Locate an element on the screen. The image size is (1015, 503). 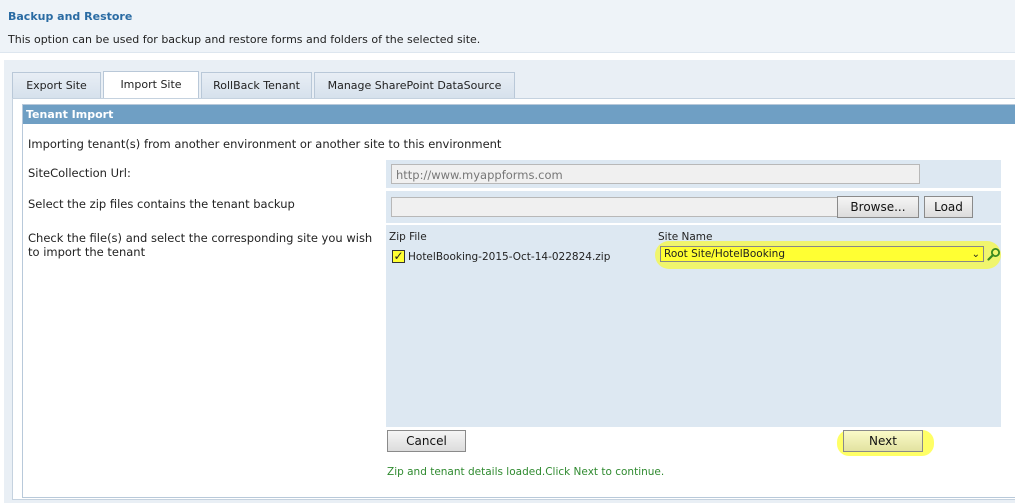
load-button: Load is located at coordinates (948, 207).